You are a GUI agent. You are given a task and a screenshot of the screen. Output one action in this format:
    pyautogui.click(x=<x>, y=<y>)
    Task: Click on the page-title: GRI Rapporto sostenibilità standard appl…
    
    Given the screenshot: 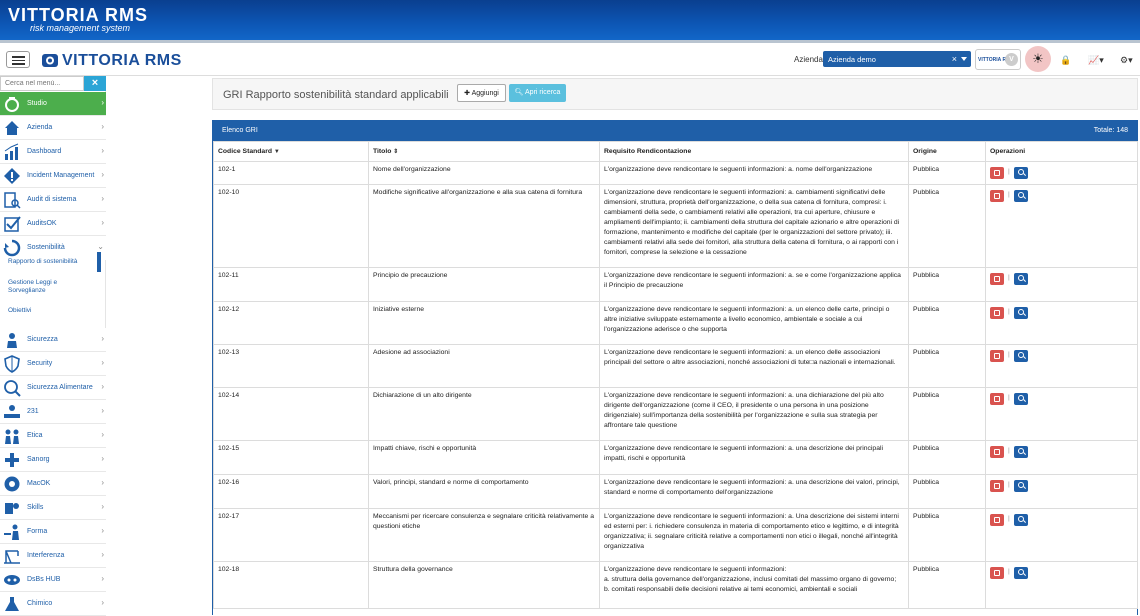 What is the action you would take?
    pyautogui.click(x=336, y=95)
    